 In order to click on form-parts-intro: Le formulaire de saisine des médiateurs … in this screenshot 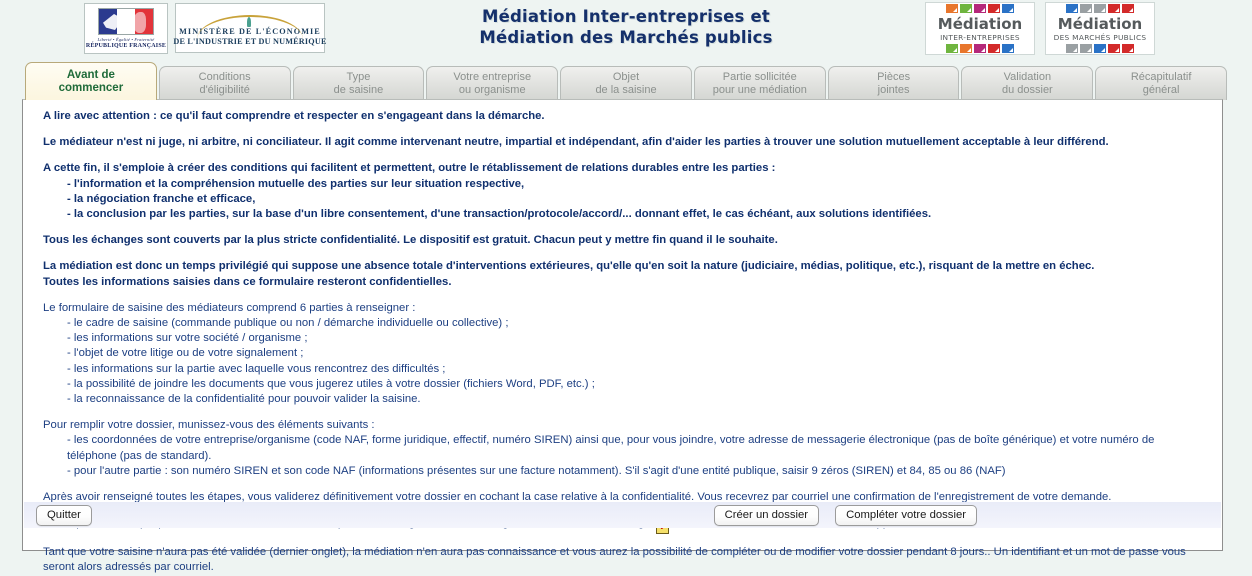, I will do `click(229, 307)`.